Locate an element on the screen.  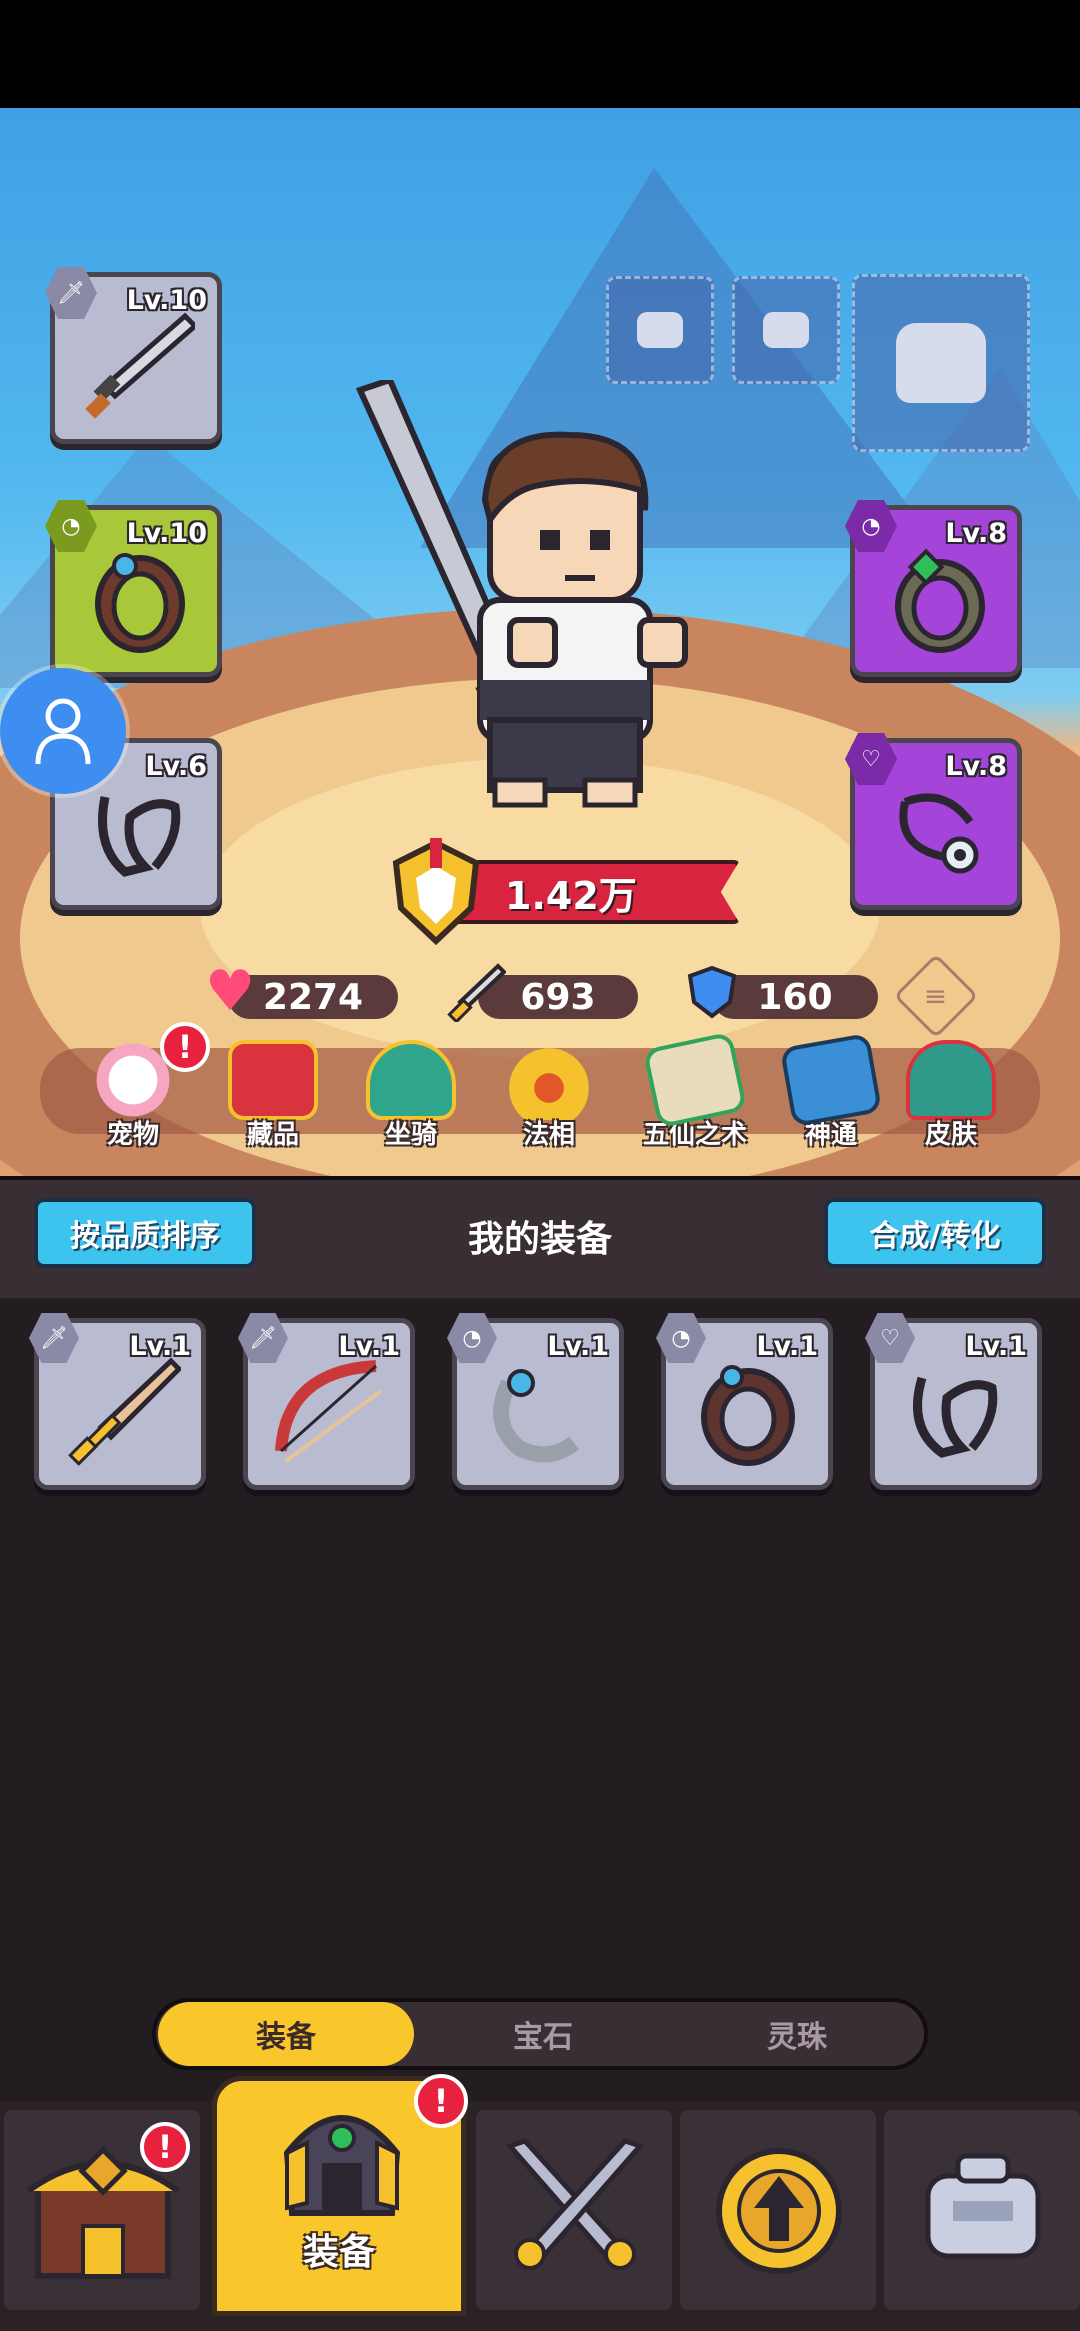
feature-dharma: 法相 is located at coordinates (549, 1095).